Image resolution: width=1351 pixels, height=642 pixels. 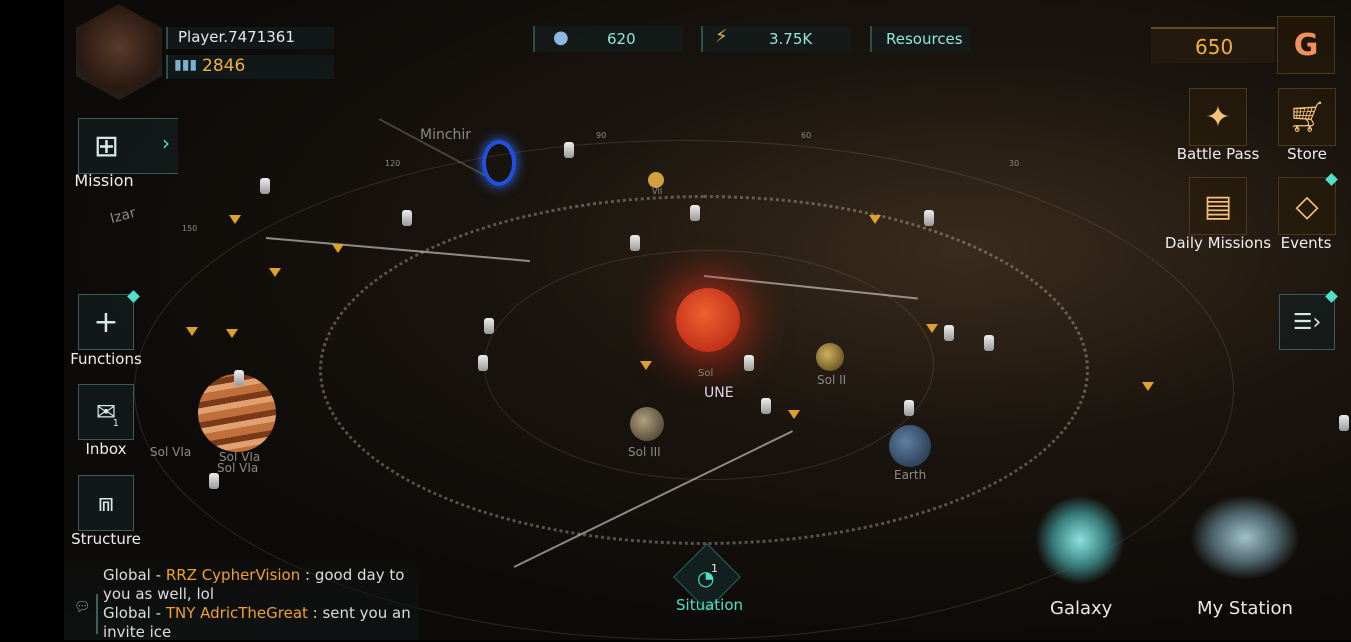 What do you see at coordinates (106, 539) in the screenshot?
I see `structure-label: Structure` at bounding box center [106, 539].